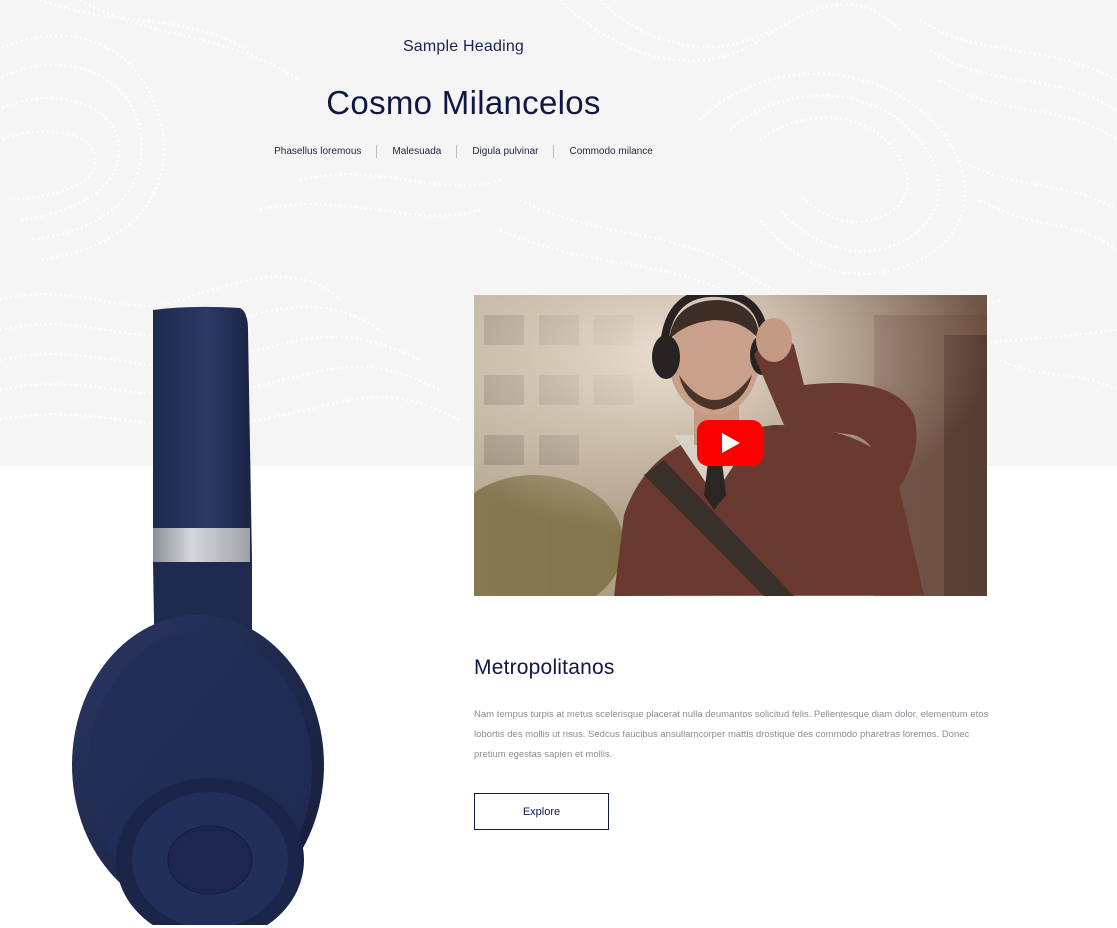 Image resolution: width=1117 pixels, height=928 pixels. I want to click on tab-phasellus-loremous: Phasellus loremous, so click(317, 151).